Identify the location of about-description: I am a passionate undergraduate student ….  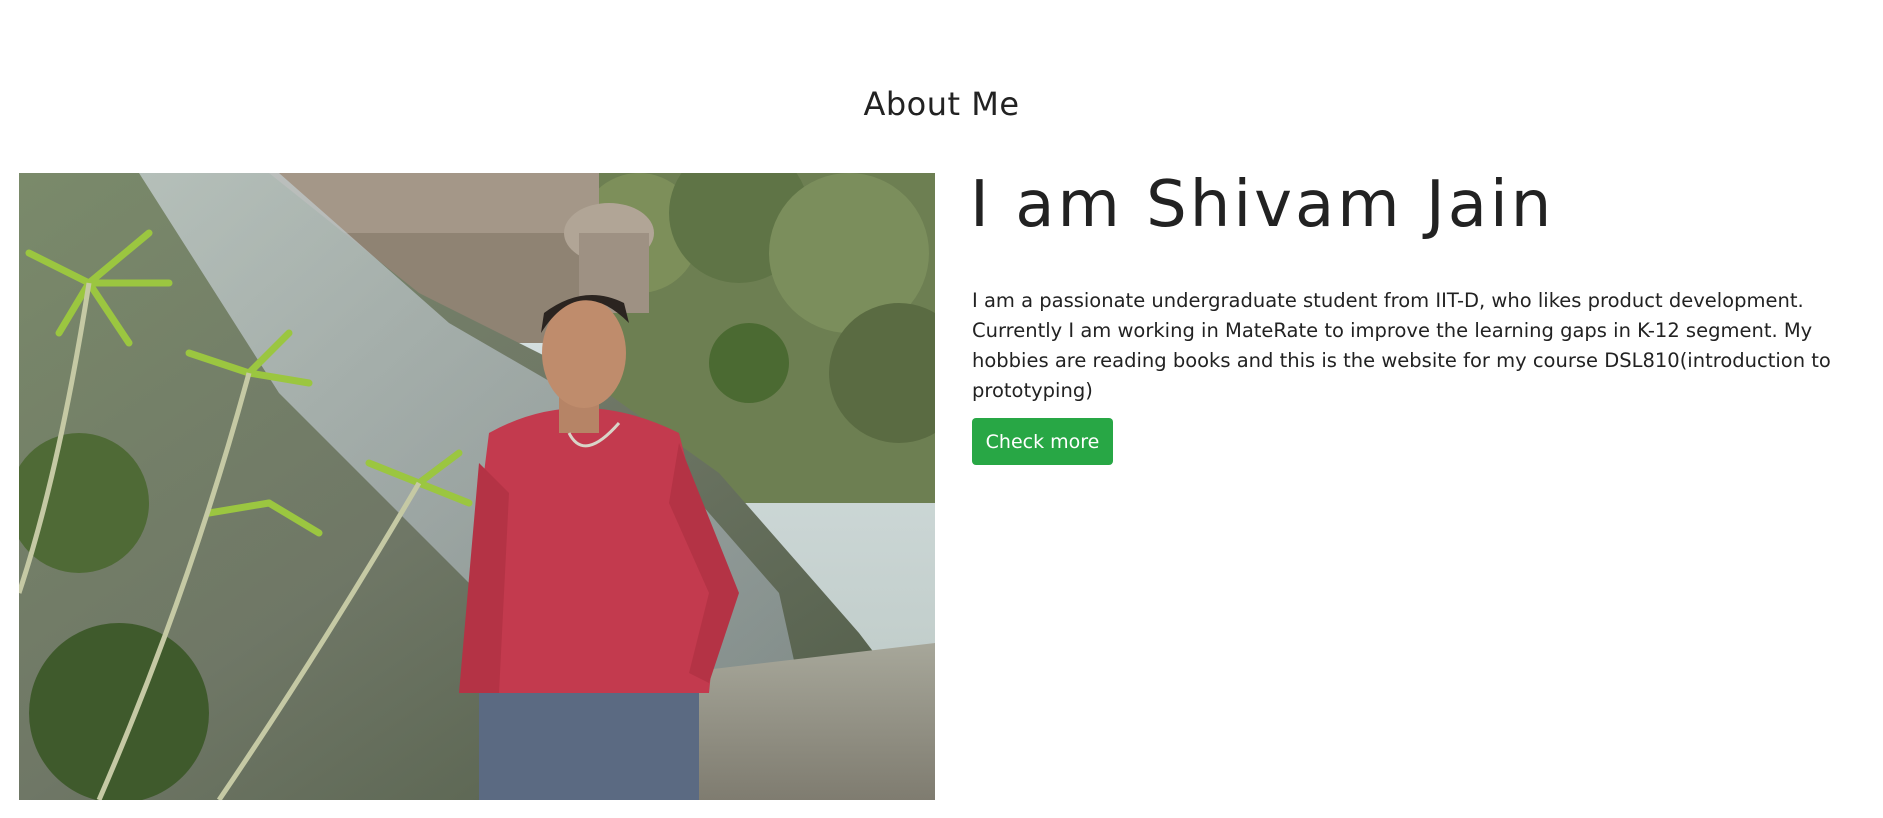
(1401, 345).